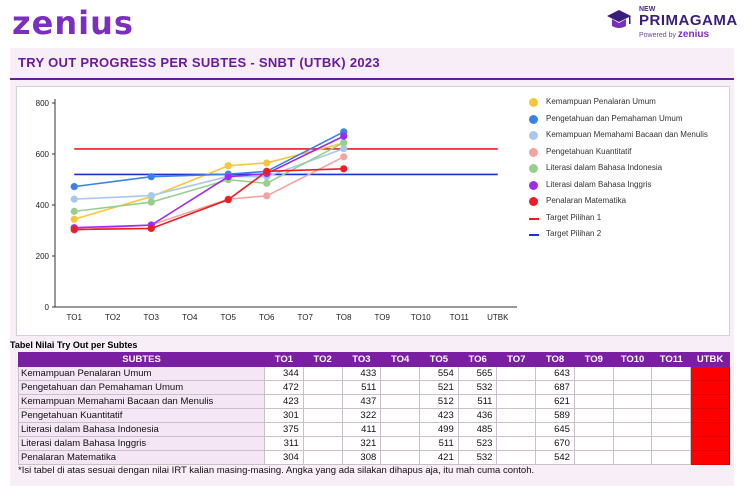 The height and width of the screenshot is (500, 756). Describe the element at coordinates (284, 443) in the screenshot. I see `score-cell: 311` at that location.